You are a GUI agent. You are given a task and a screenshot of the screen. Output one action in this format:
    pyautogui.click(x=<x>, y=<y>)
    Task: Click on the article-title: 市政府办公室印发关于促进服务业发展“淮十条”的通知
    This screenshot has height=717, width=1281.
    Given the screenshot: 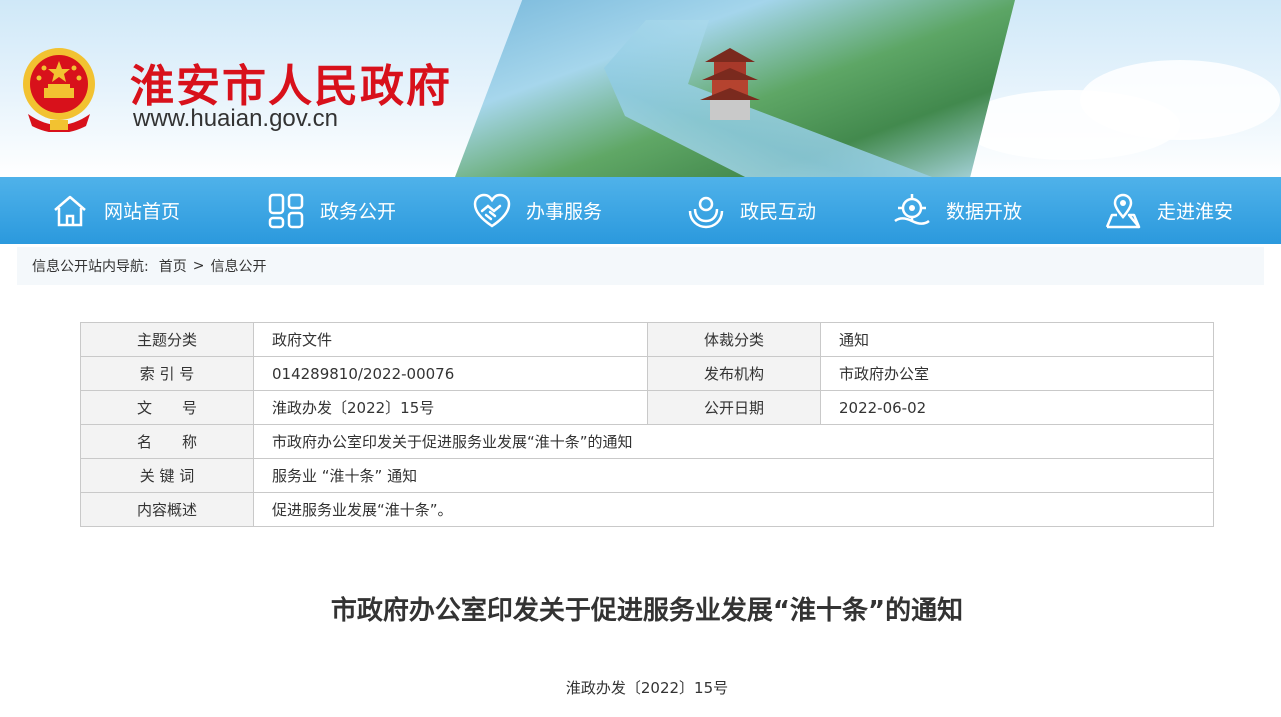 What is the action you would take?
    pyautogui.click(x=647, y=611)
    